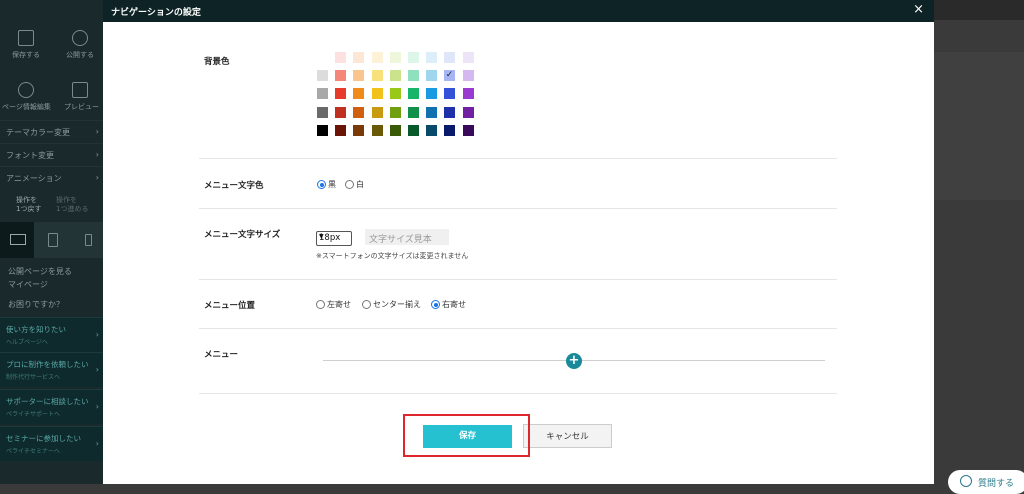 This screenshot has width=1024, height=494. I want to click on editor-panel-dim, so click(979, 126).